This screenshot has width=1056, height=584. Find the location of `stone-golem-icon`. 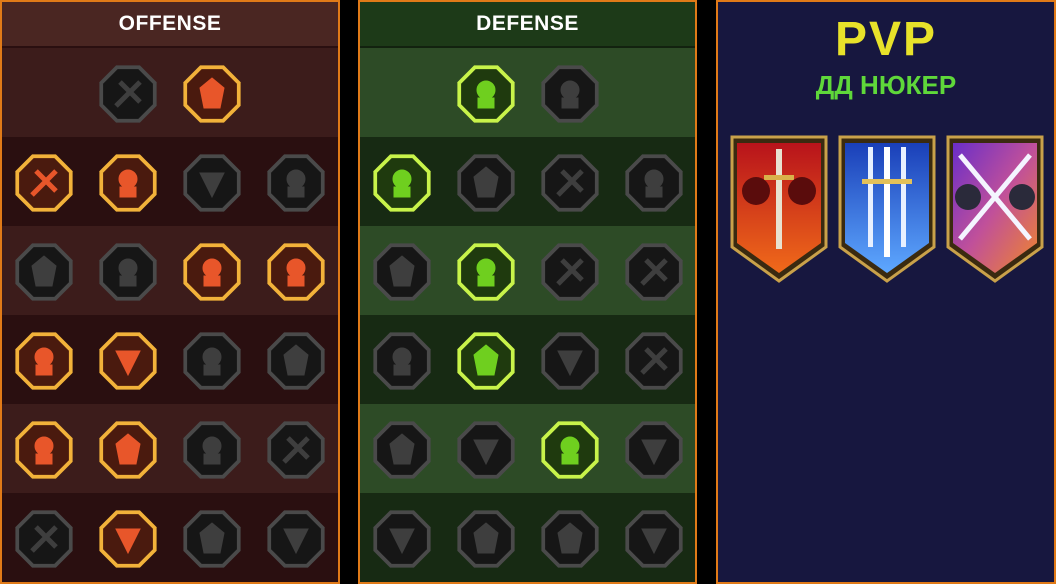

stone-golem-icon is located at coordinates (570, 183).